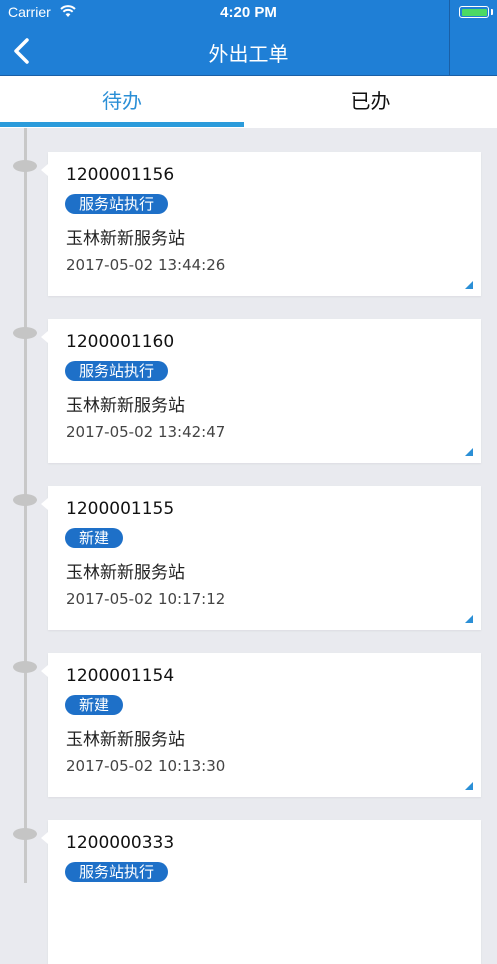 This screenshot has height=964, width=497. Describe the element at coordinates (120, 175) in the screenshot. I see `order-id: 1200001156` at that location.